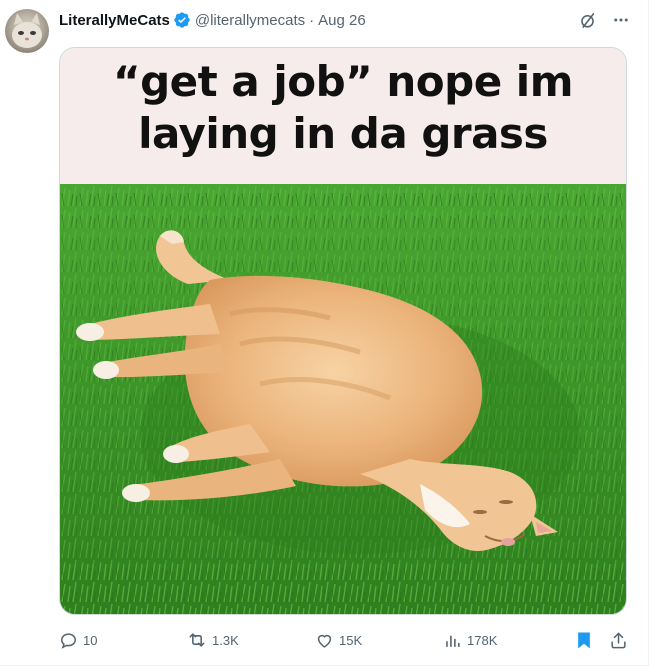 The width and height of the screenshot is (649, 666). Describe the element at coordinates (225, 640) in the screenshot. I see `repost-count: 1.3K` at that location.